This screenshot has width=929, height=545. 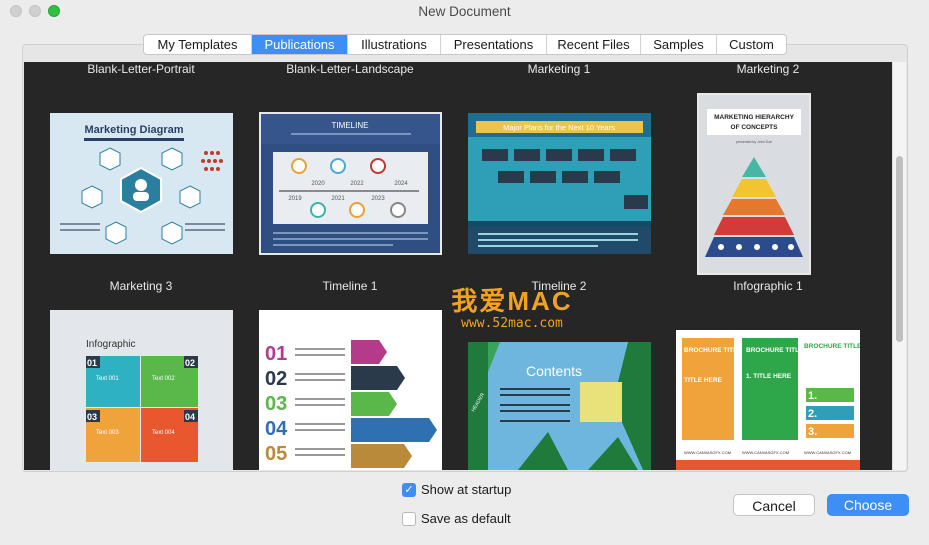 What do you see at coordinates (295, 199) in the screenshot?
I see `timeline-year: 2019` at bounding box center [295, 199].